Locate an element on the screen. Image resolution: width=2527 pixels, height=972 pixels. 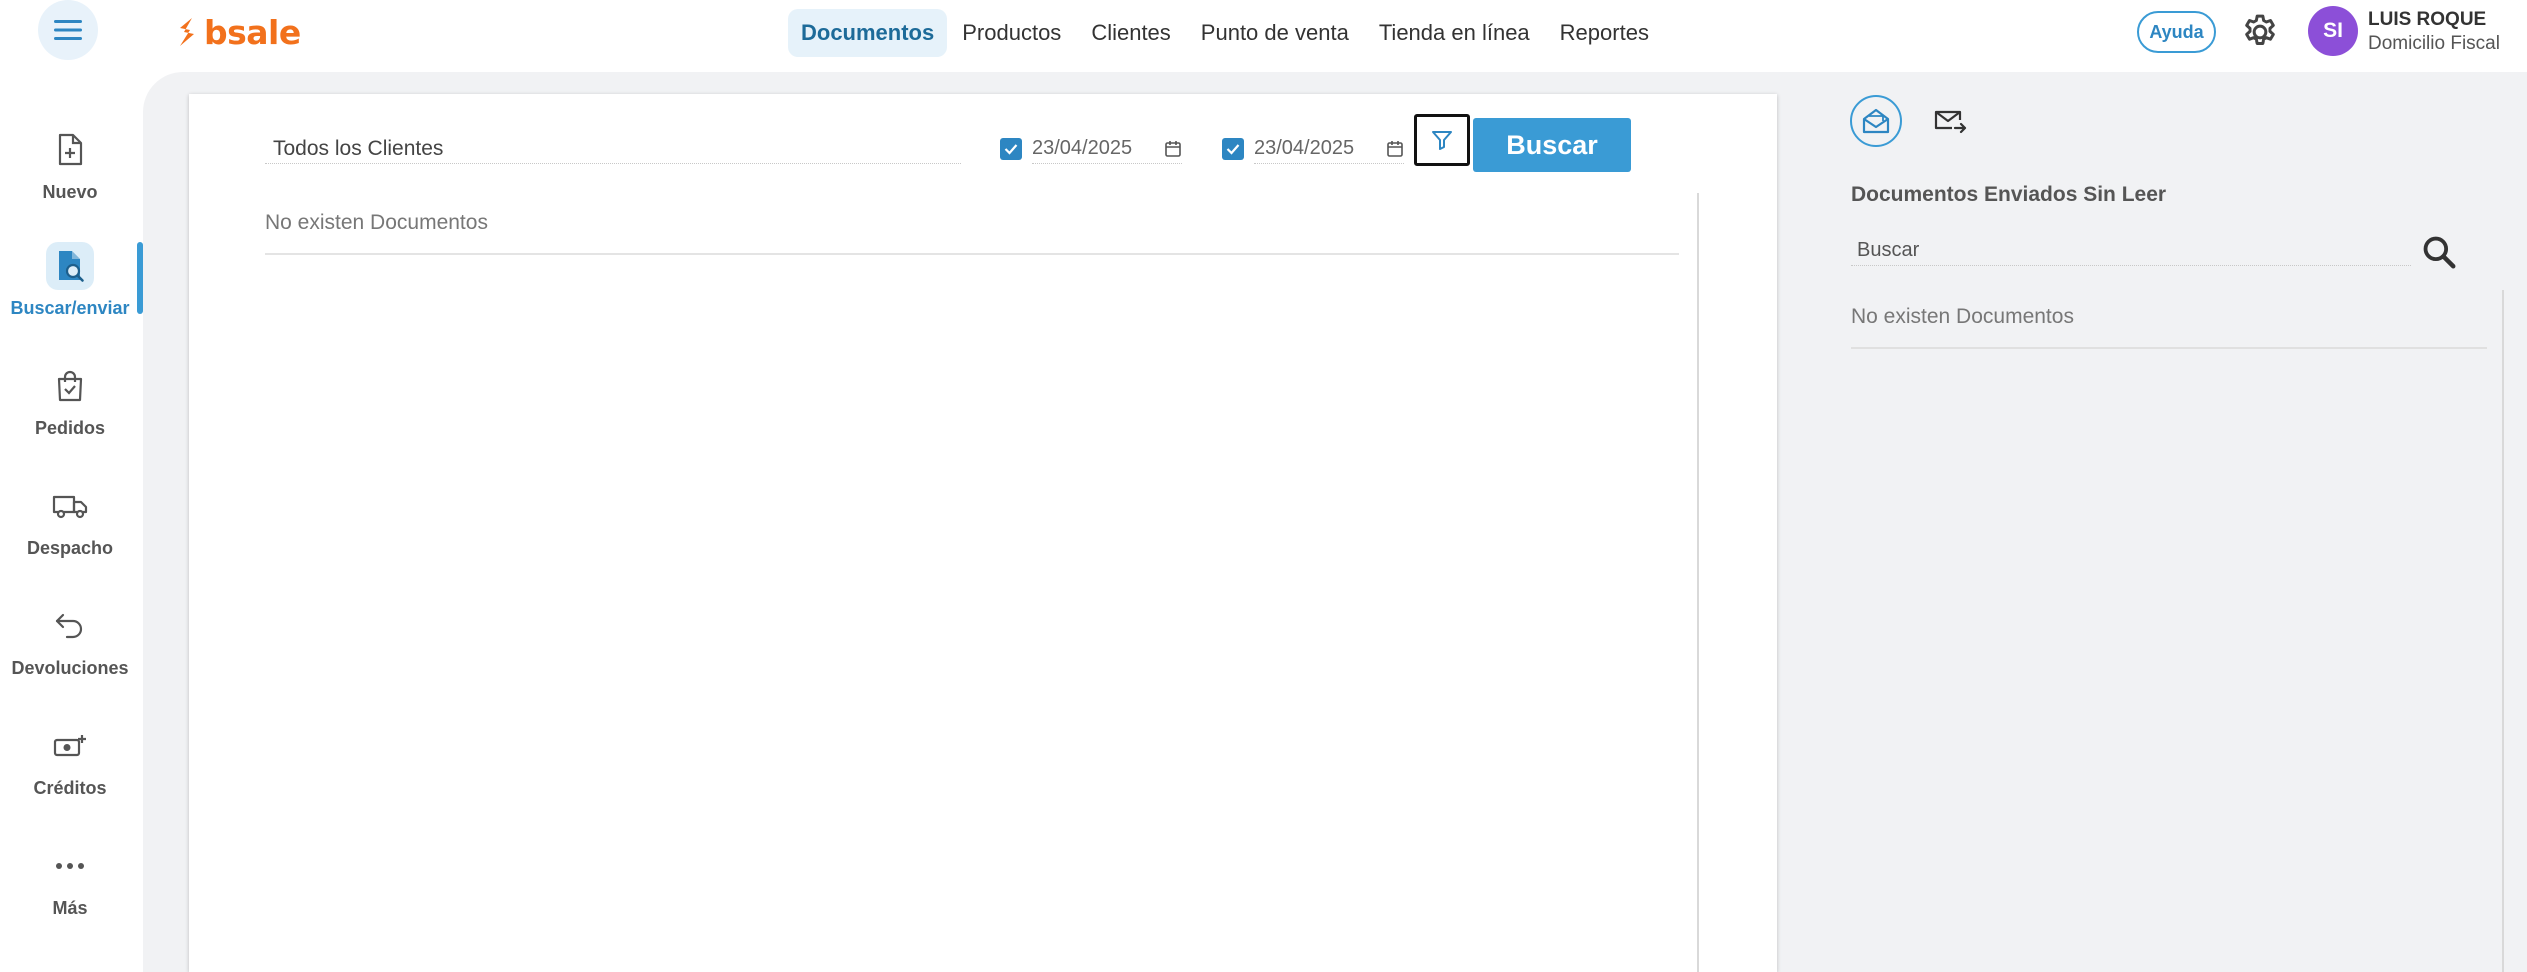
filter-button is located at coordinates (1442, 140).